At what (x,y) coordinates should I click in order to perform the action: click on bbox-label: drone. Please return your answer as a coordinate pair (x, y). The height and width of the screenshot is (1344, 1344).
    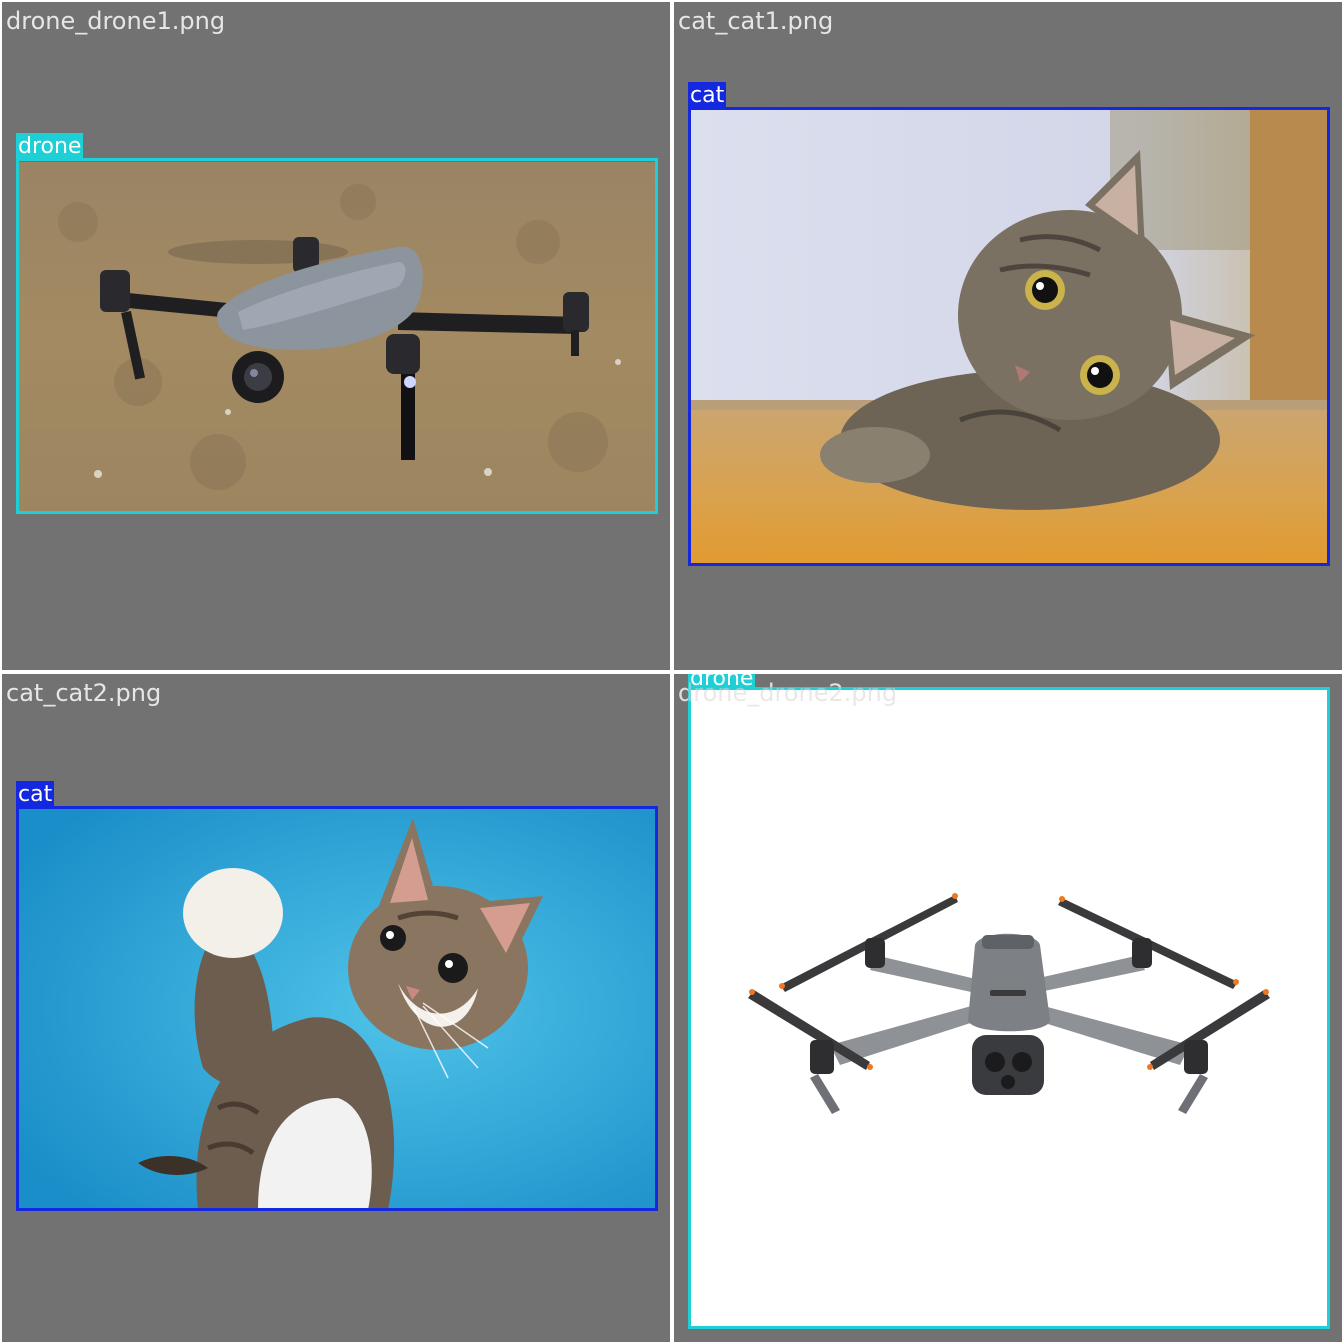
    Looking at the image, I should click on (50, 146).